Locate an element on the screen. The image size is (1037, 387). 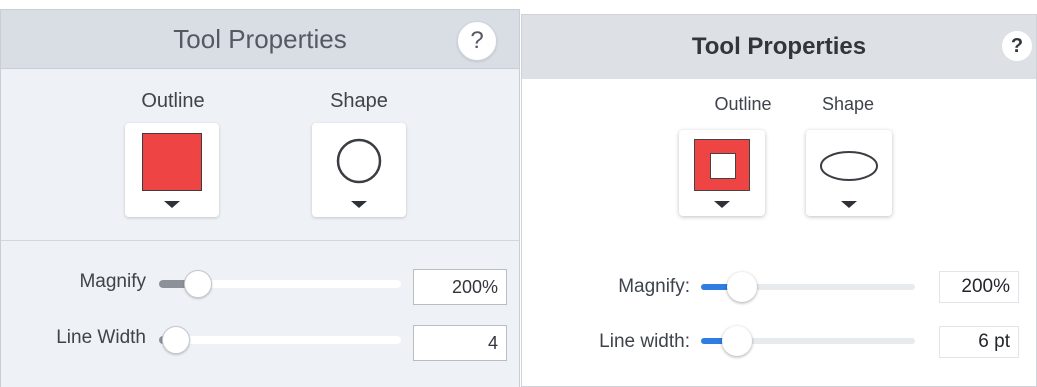
section-divider is located at coordinates (260, 240).